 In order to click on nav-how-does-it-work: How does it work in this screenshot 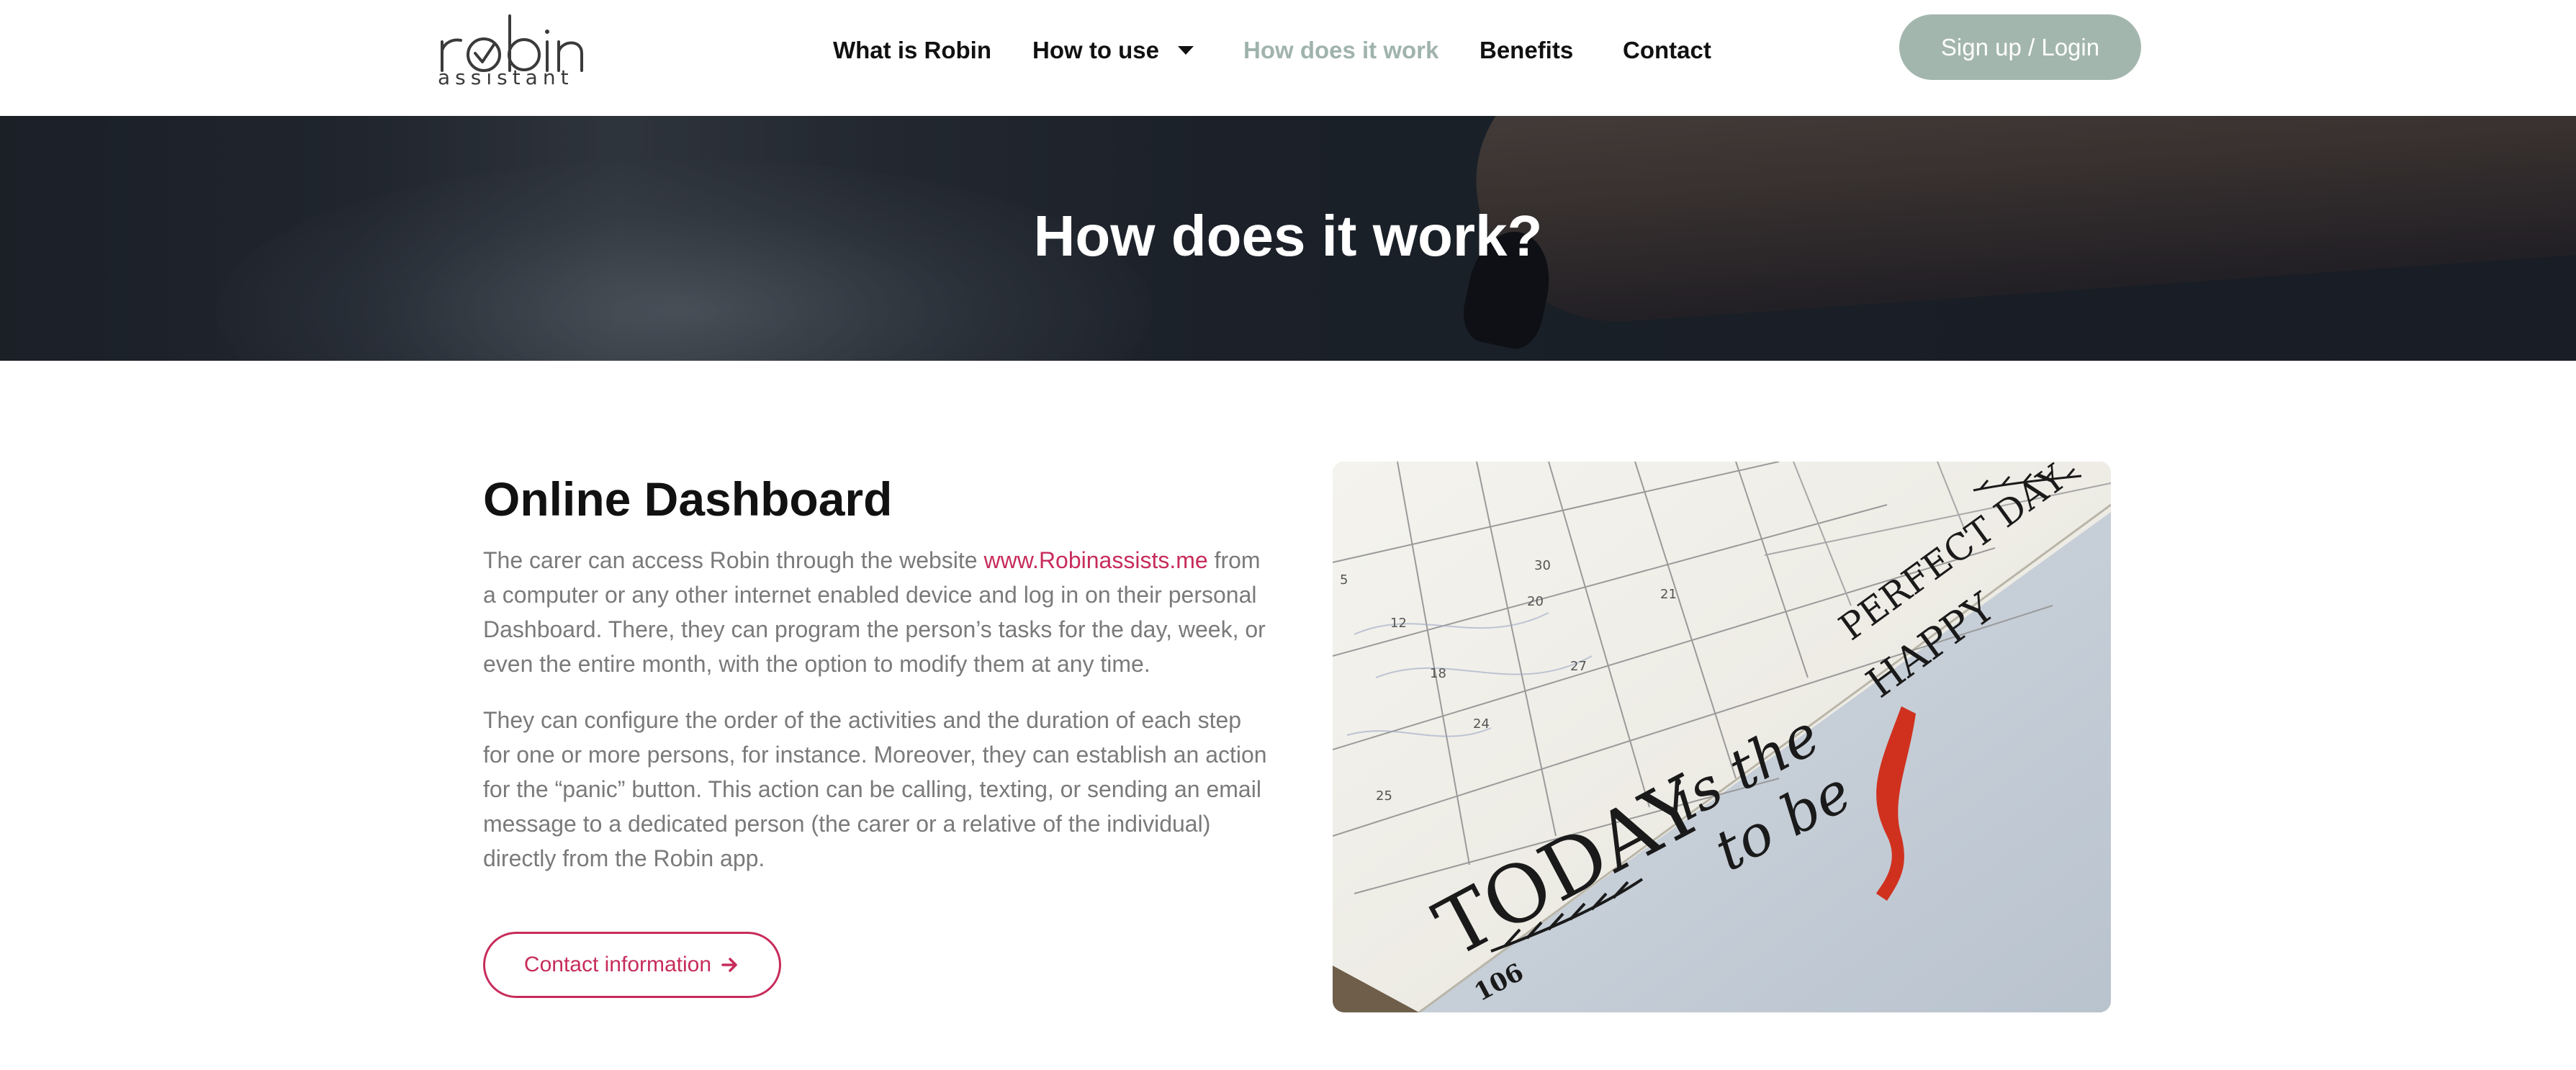, I will do `click(1340, 50)`.